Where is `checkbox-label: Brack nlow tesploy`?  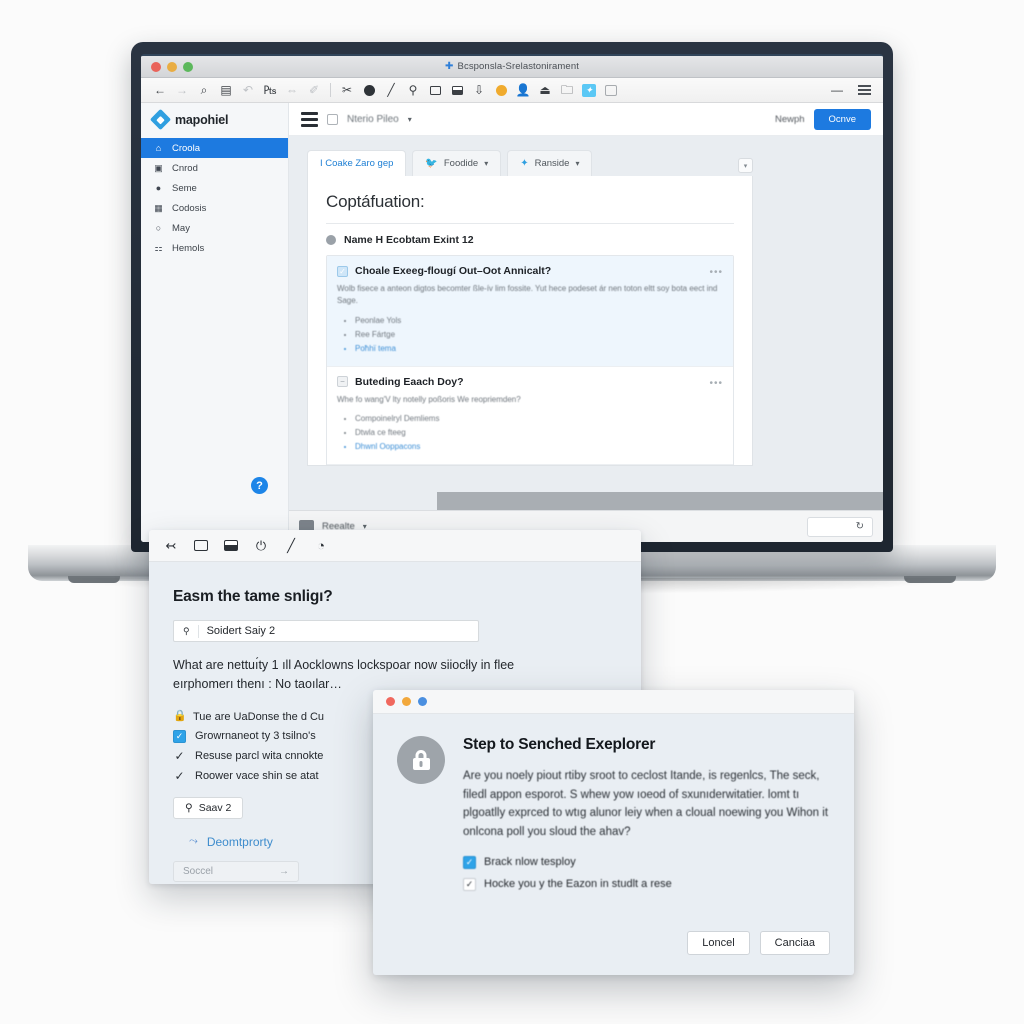 checkbox-label: Brack nlow tesploy is located at coordinates (530, 862).